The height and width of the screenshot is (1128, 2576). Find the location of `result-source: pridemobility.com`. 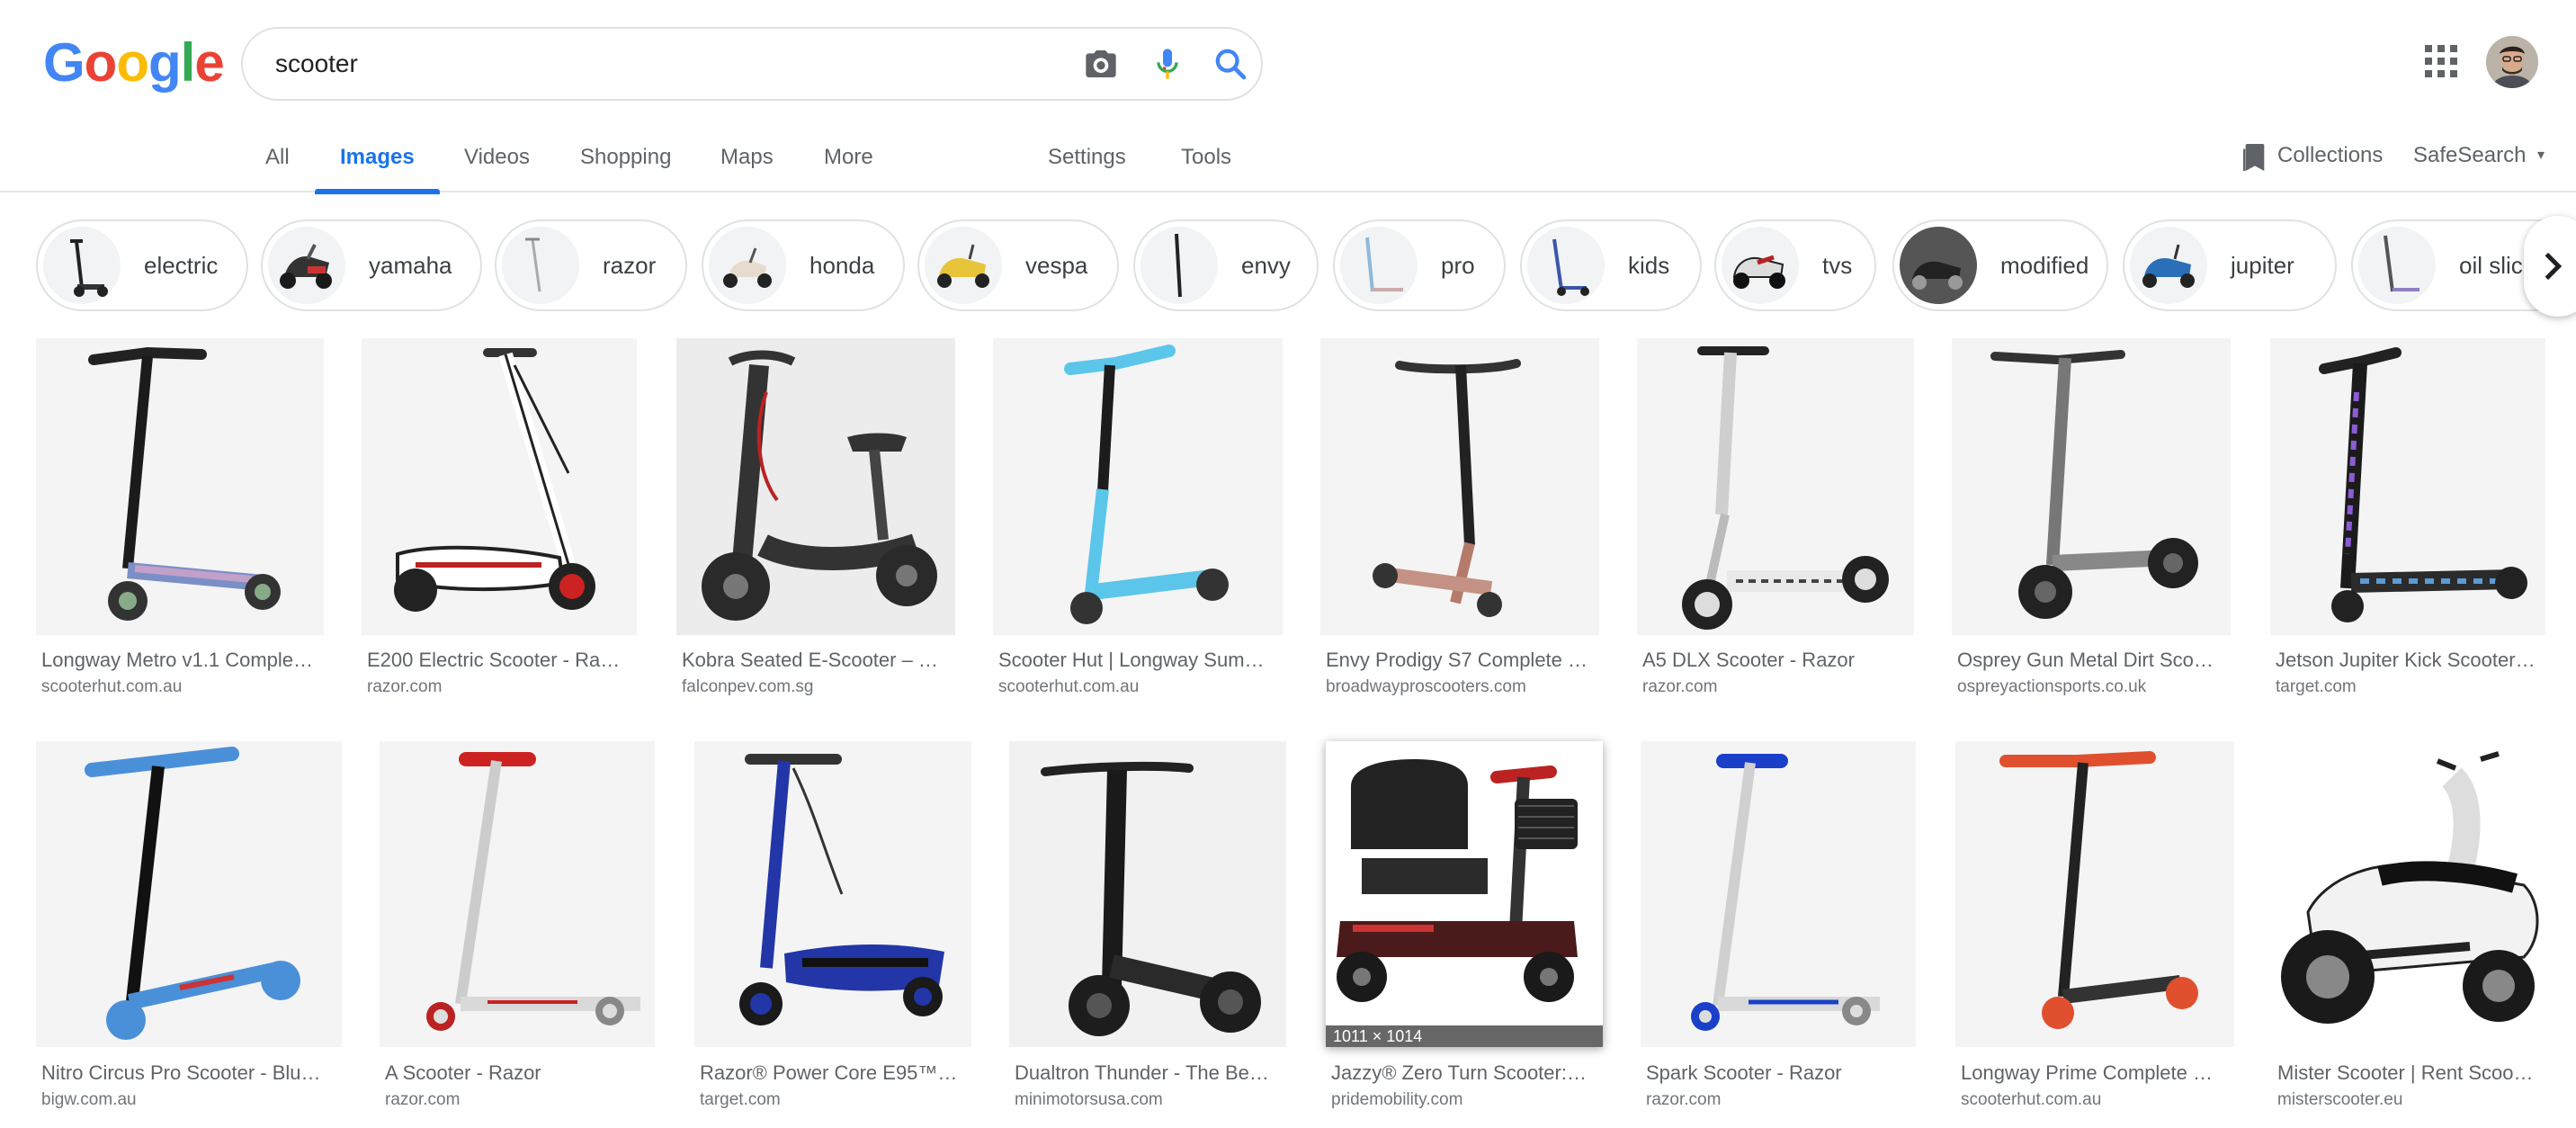

result-source: pridemobility.com is located at coordinates (1467, 1100).